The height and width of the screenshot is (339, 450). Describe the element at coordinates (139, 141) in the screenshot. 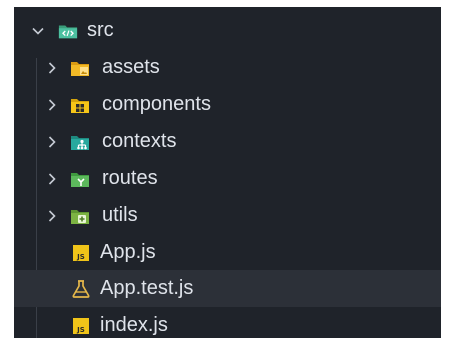

I see `tree-item-label: contexts` at that location.